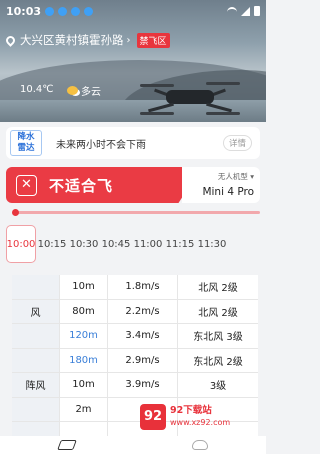 The image size is (320, 454). I want to click on temperature: 10.4℃, so click(37, 89).